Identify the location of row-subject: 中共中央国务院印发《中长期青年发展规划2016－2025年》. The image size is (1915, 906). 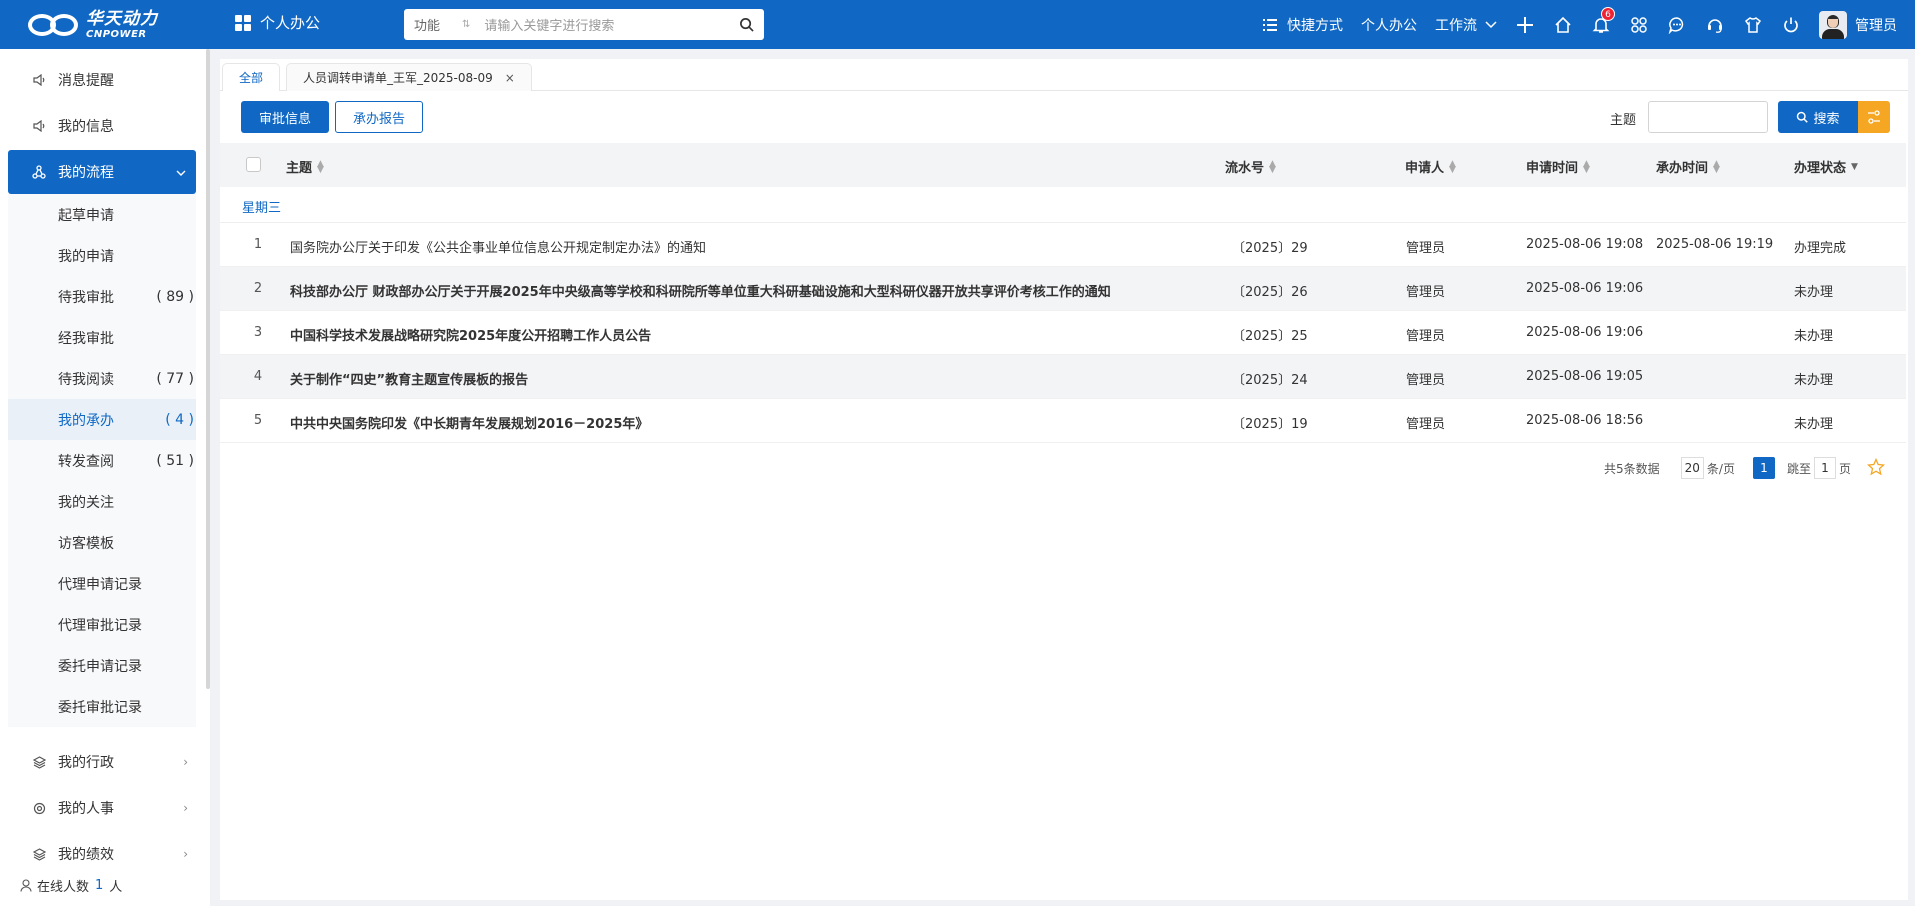
(469, 422).